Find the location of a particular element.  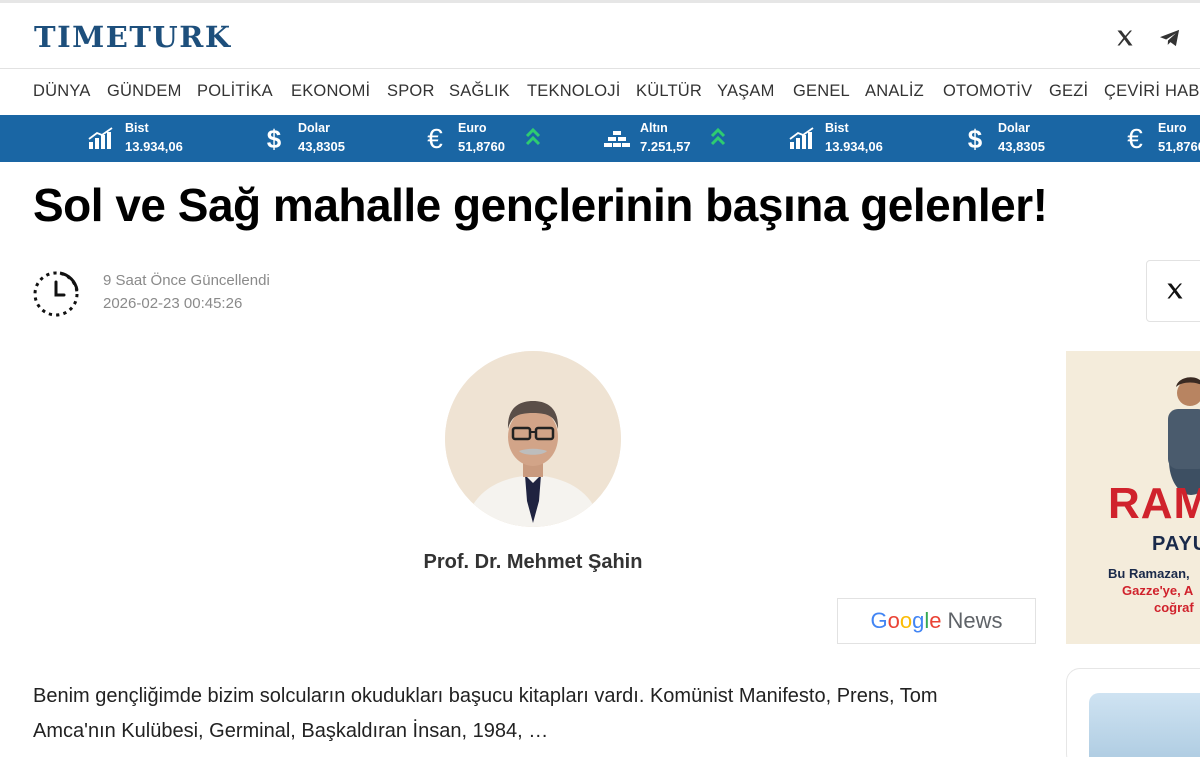

nav-item-kultur: KÜLTÜR is located at coordinates (669, 91).